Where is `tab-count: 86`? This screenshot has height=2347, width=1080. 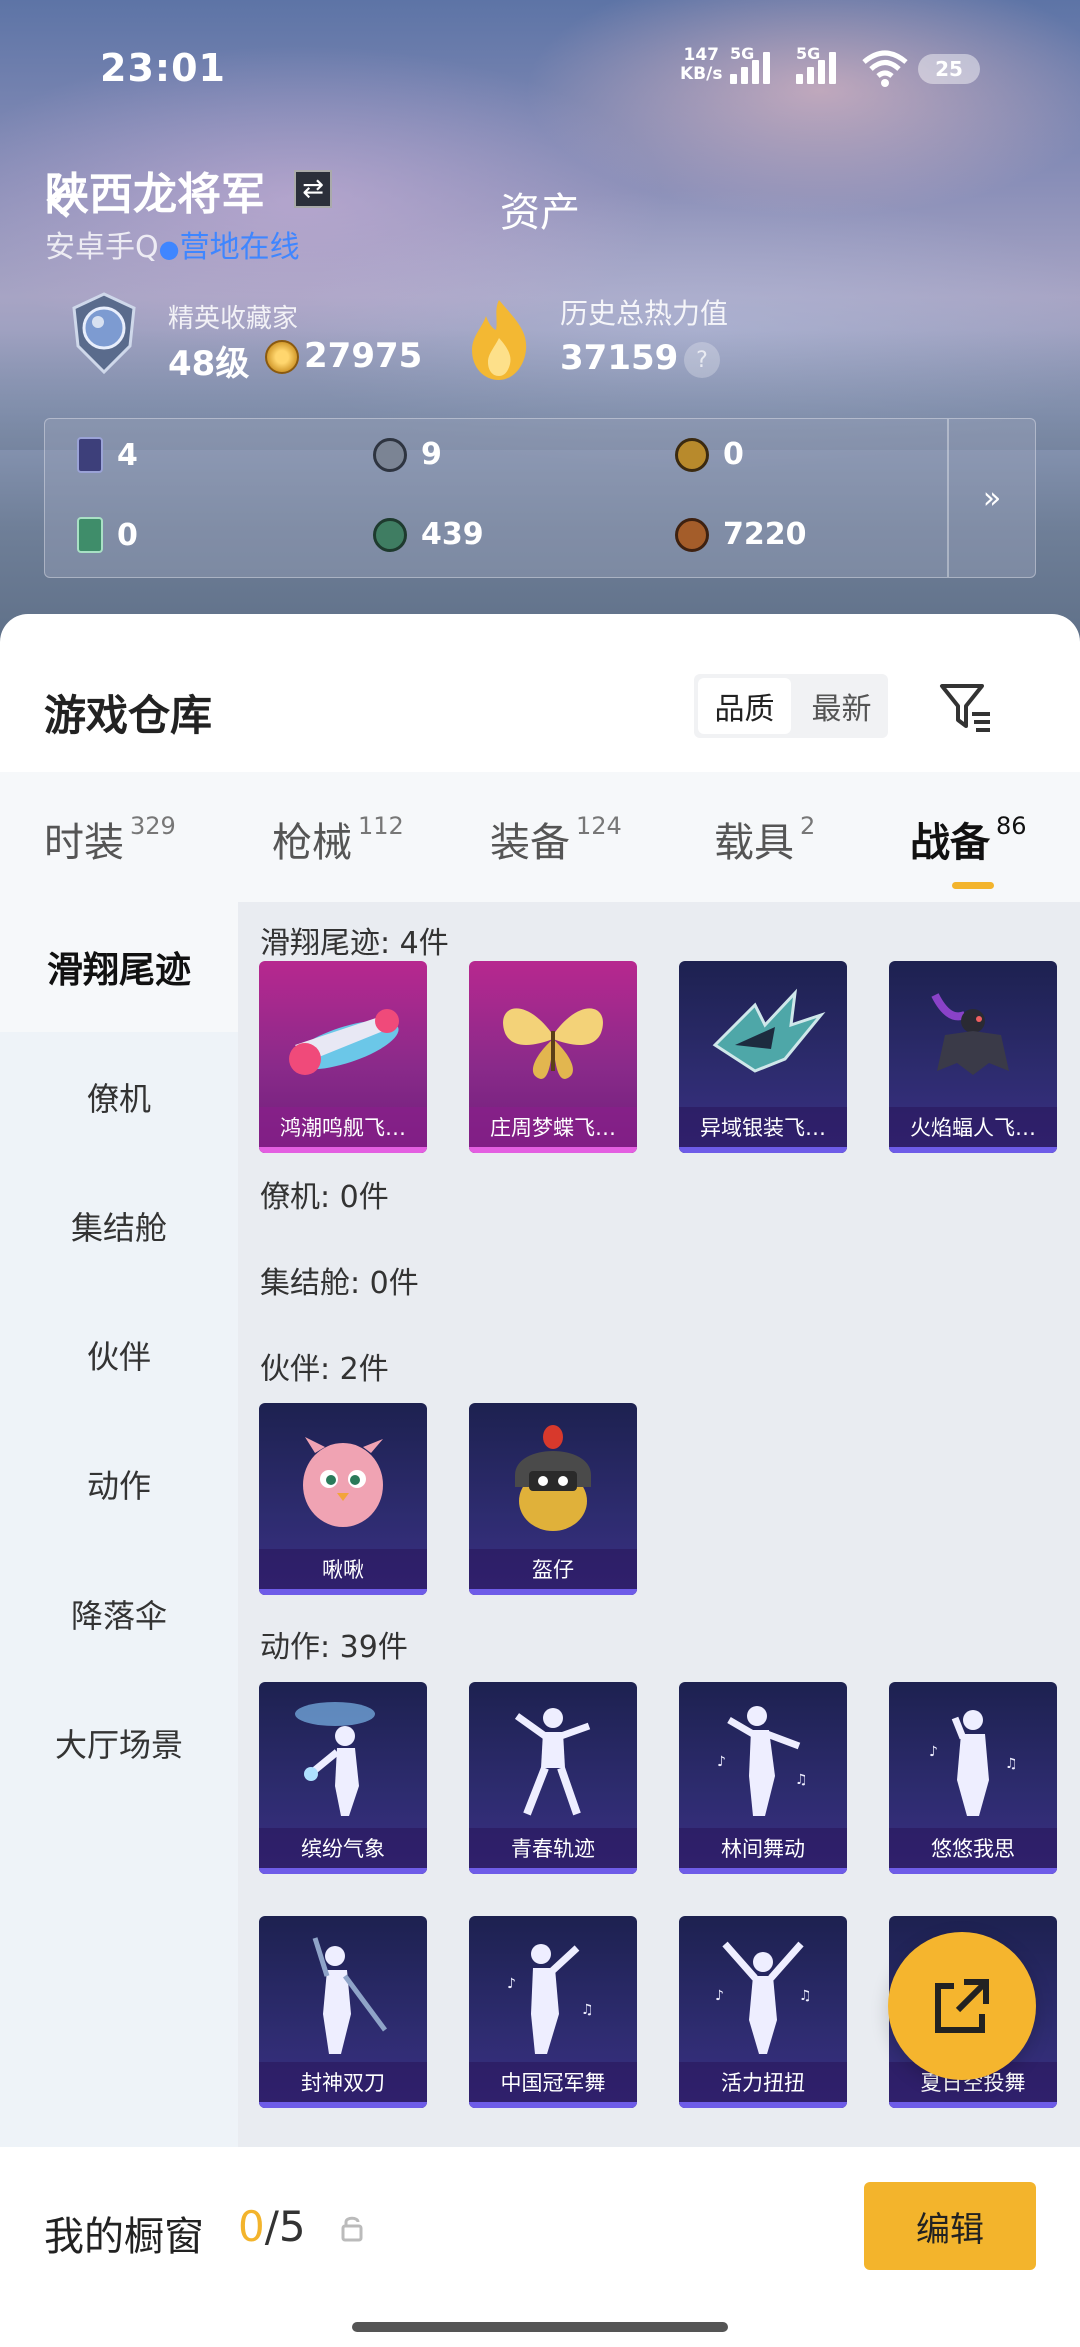
tab-count: 86 is located at coordinates (1011, 825).